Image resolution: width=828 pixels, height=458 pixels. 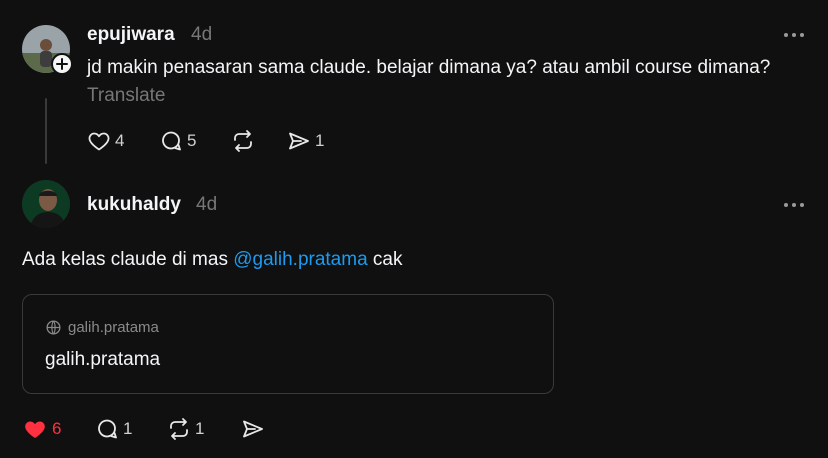 What do you see at coordinates (46, 131) in the screenshot?
I see `thread-line` at bounding box center [46, 131].